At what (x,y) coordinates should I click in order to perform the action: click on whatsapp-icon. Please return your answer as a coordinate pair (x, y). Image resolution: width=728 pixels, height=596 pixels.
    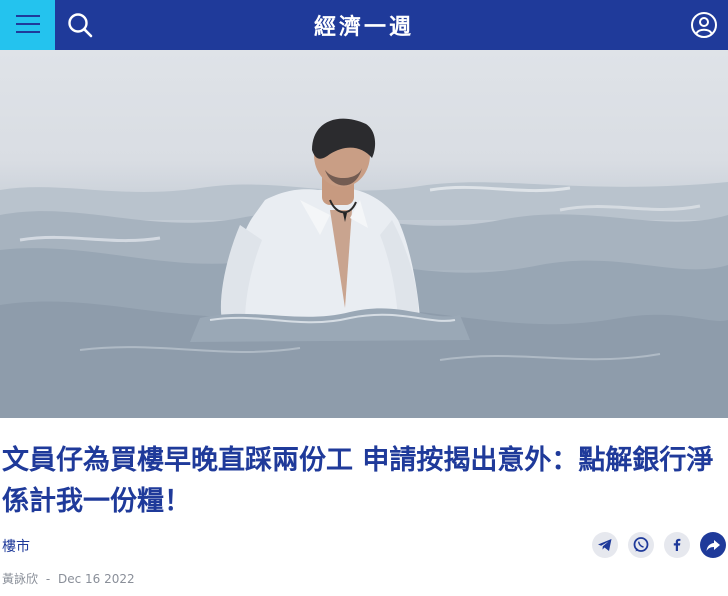
    Looking at the image, I should click on (641, 544).